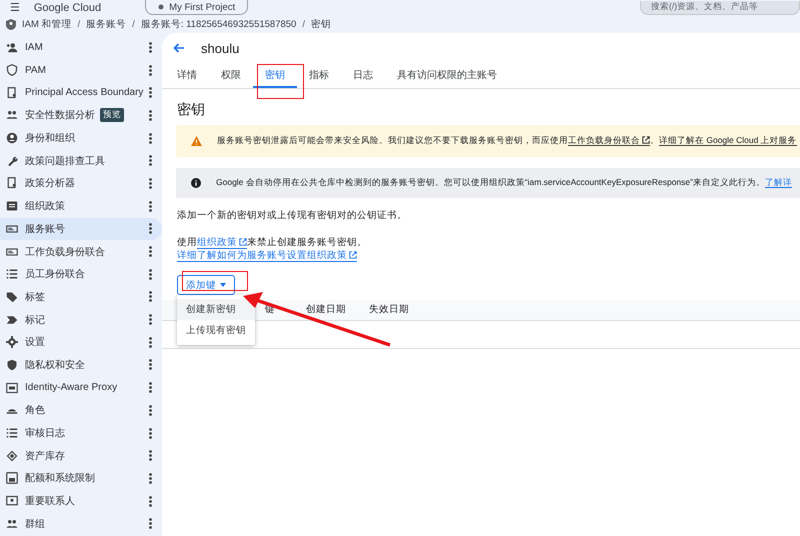 This screenshot has height=536, width=800. What do you see at coordinates (35, 297) in the screenshot?
I see `sidebar-item-label: 标签` at bounding box center [35, 297].